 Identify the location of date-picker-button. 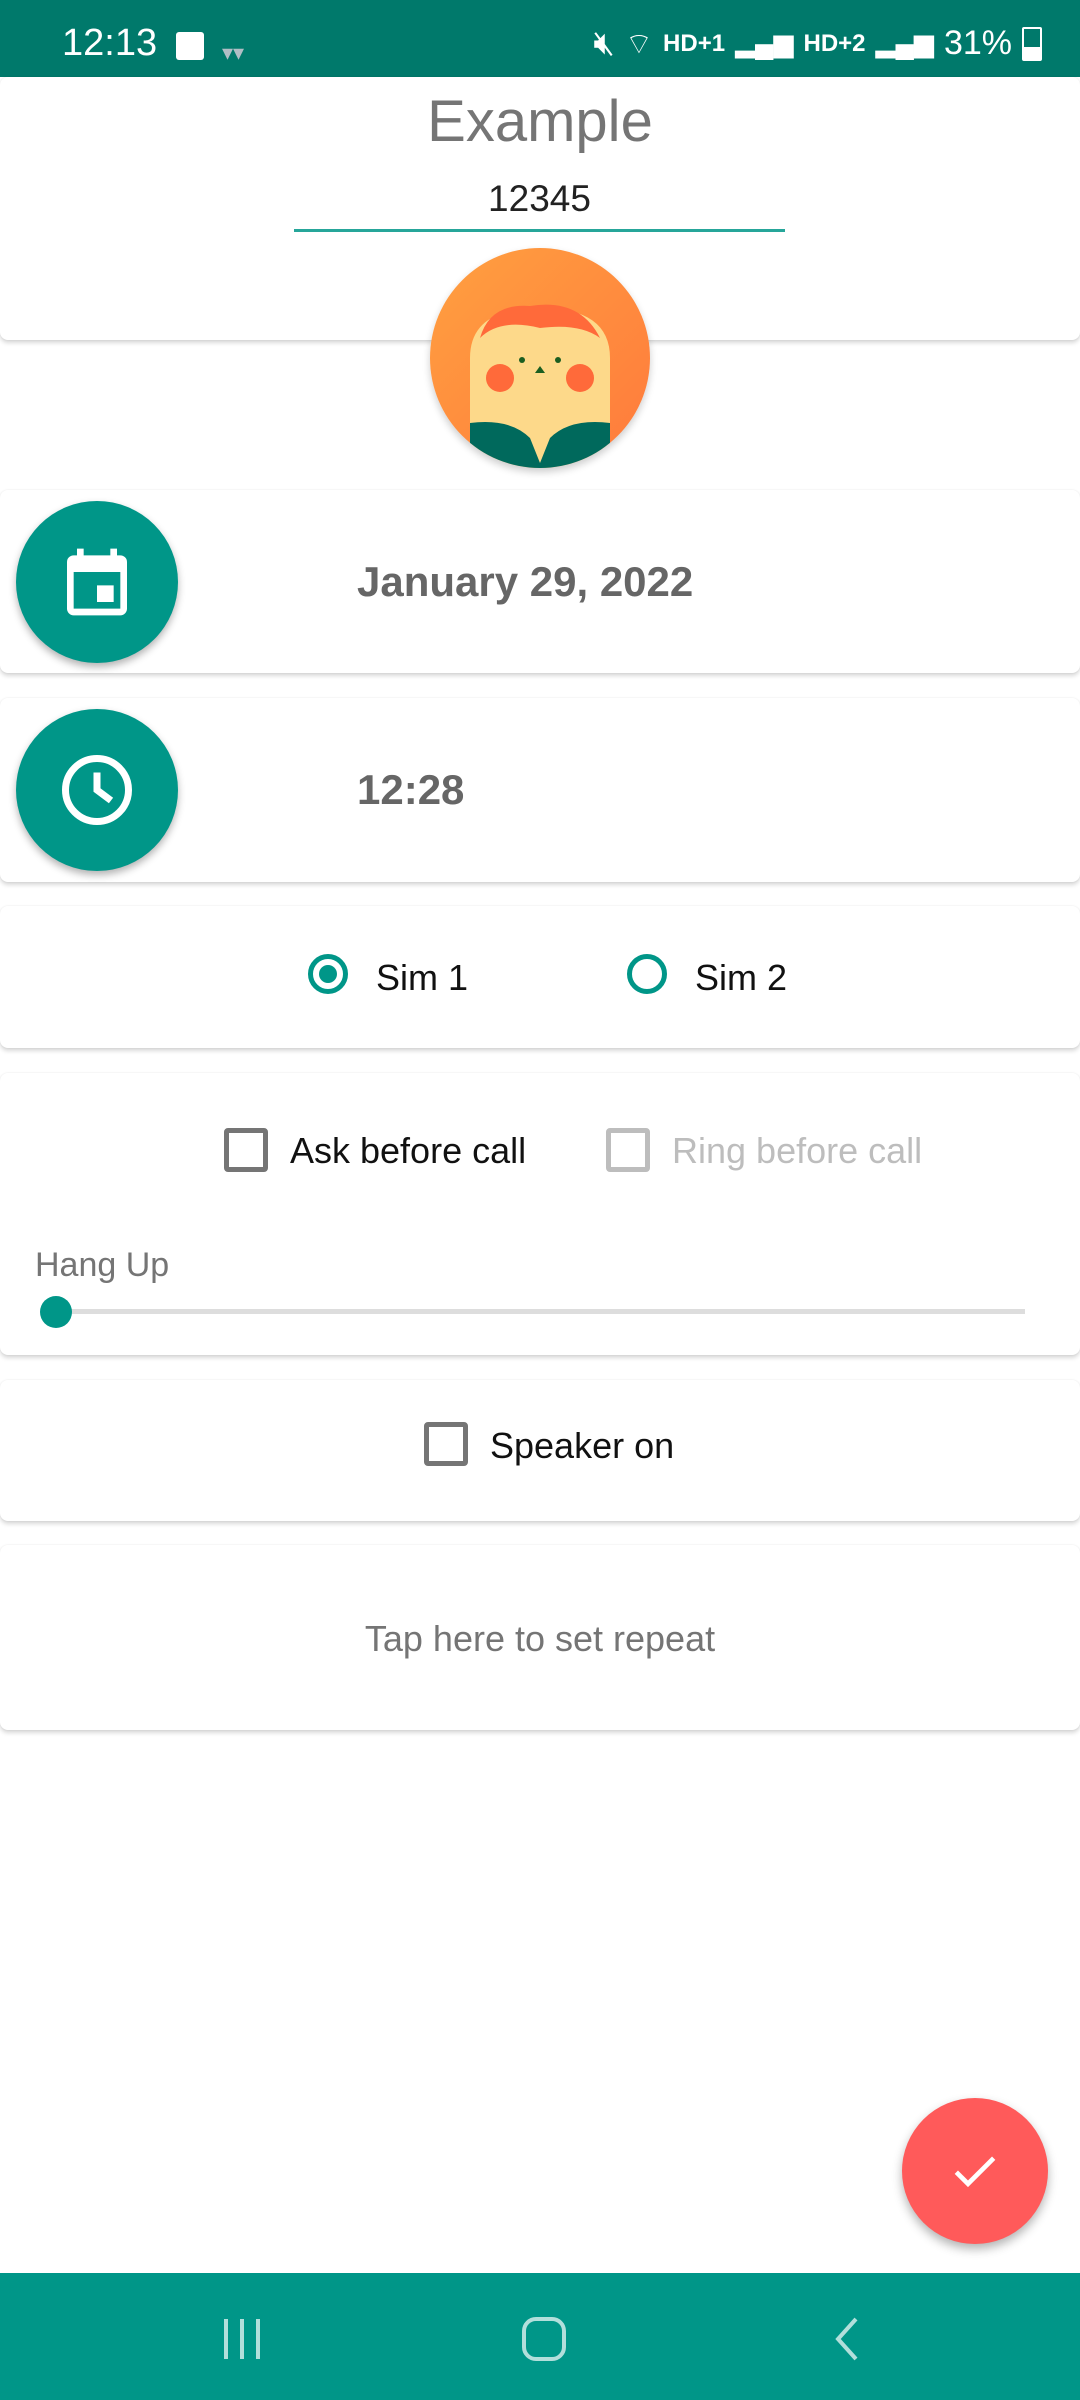
(97, 582).